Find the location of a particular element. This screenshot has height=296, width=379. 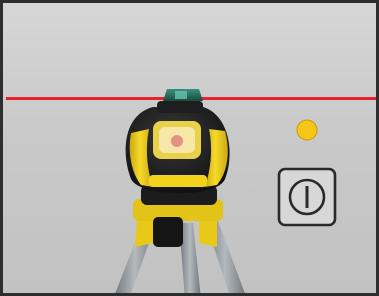

tripod-mount-knob is located at coordinates (168, 232).